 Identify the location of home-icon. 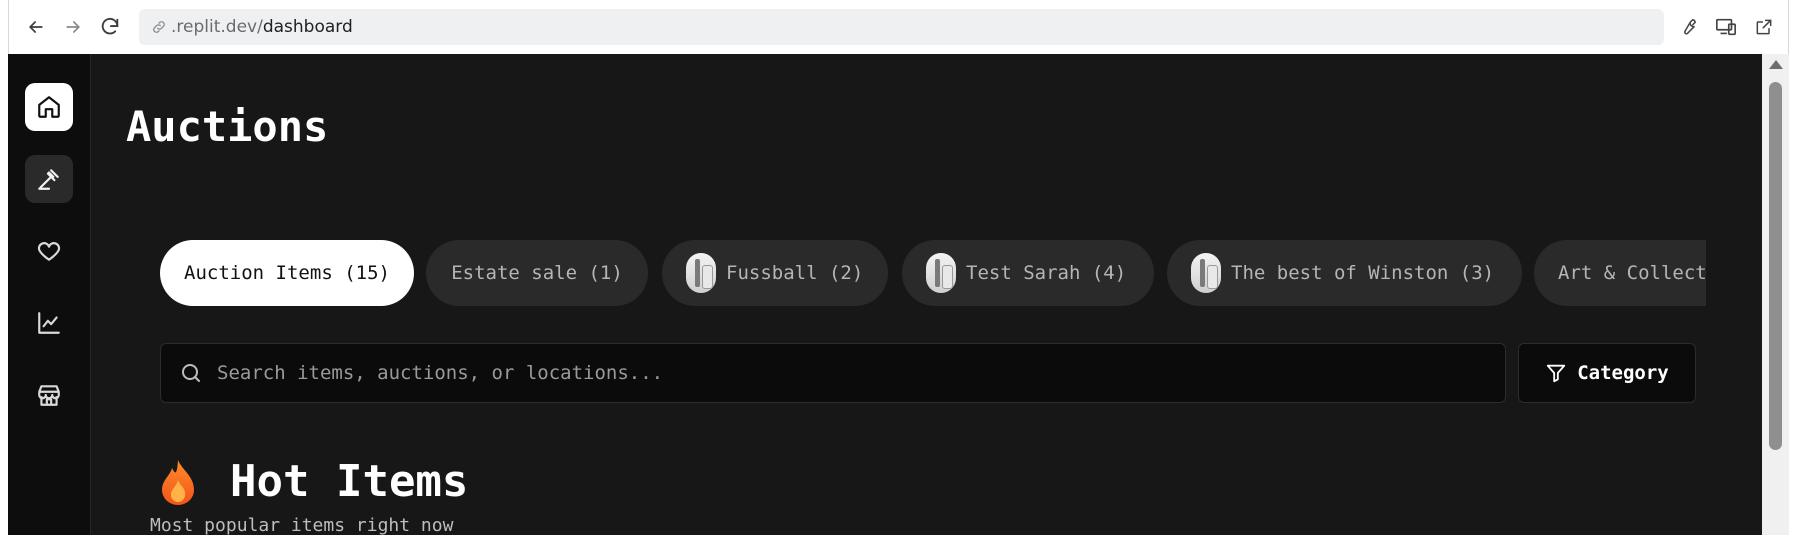
(49, 107).